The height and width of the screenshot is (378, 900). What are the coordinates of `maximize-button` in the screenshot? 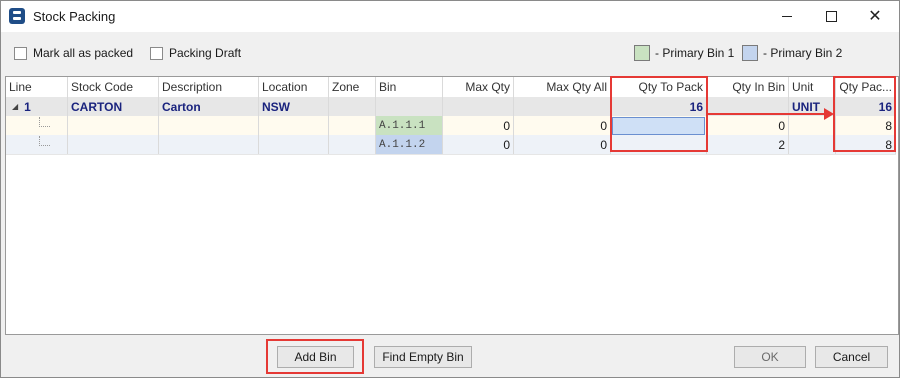 It's located at (831, 16).